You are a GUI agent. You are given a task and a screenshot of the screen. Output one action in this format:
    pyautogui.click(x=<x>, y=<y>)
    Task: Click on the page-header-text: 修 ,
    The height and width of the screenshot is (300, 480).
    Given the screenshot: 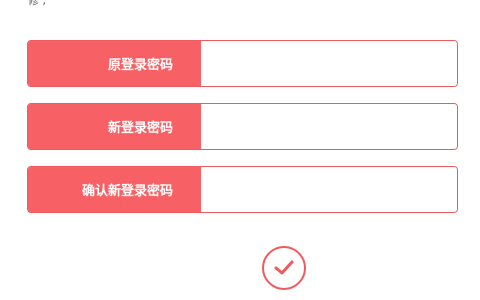 What is the action you would take?
    pyautogui.click(x=37, y=3)
    